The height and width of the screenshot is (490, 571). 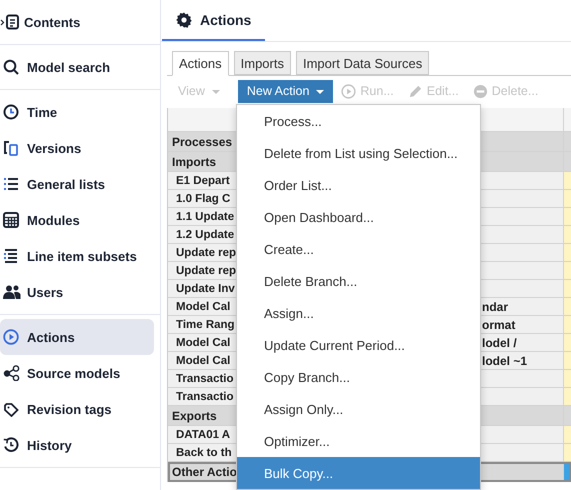 I want to click on versions-icon, so click(x=11, y=148).